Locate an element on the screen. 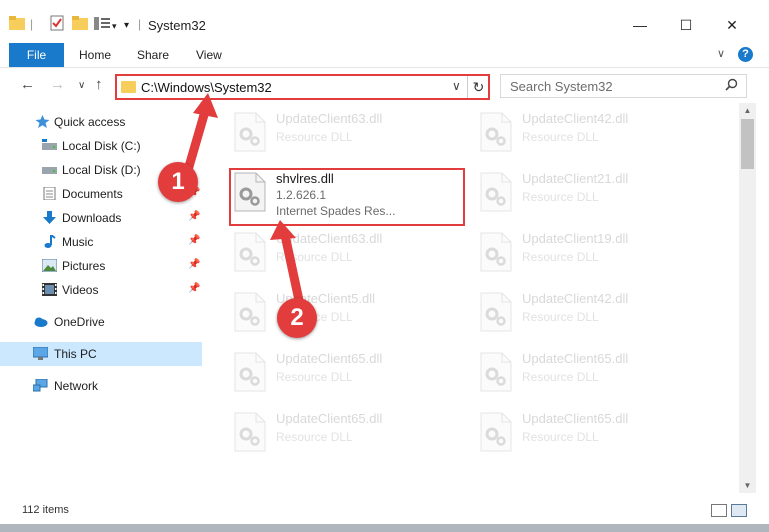 Image resolution: width=769 pixels, height=532 pixels. documents-icon is located at coordinates (49, 193).